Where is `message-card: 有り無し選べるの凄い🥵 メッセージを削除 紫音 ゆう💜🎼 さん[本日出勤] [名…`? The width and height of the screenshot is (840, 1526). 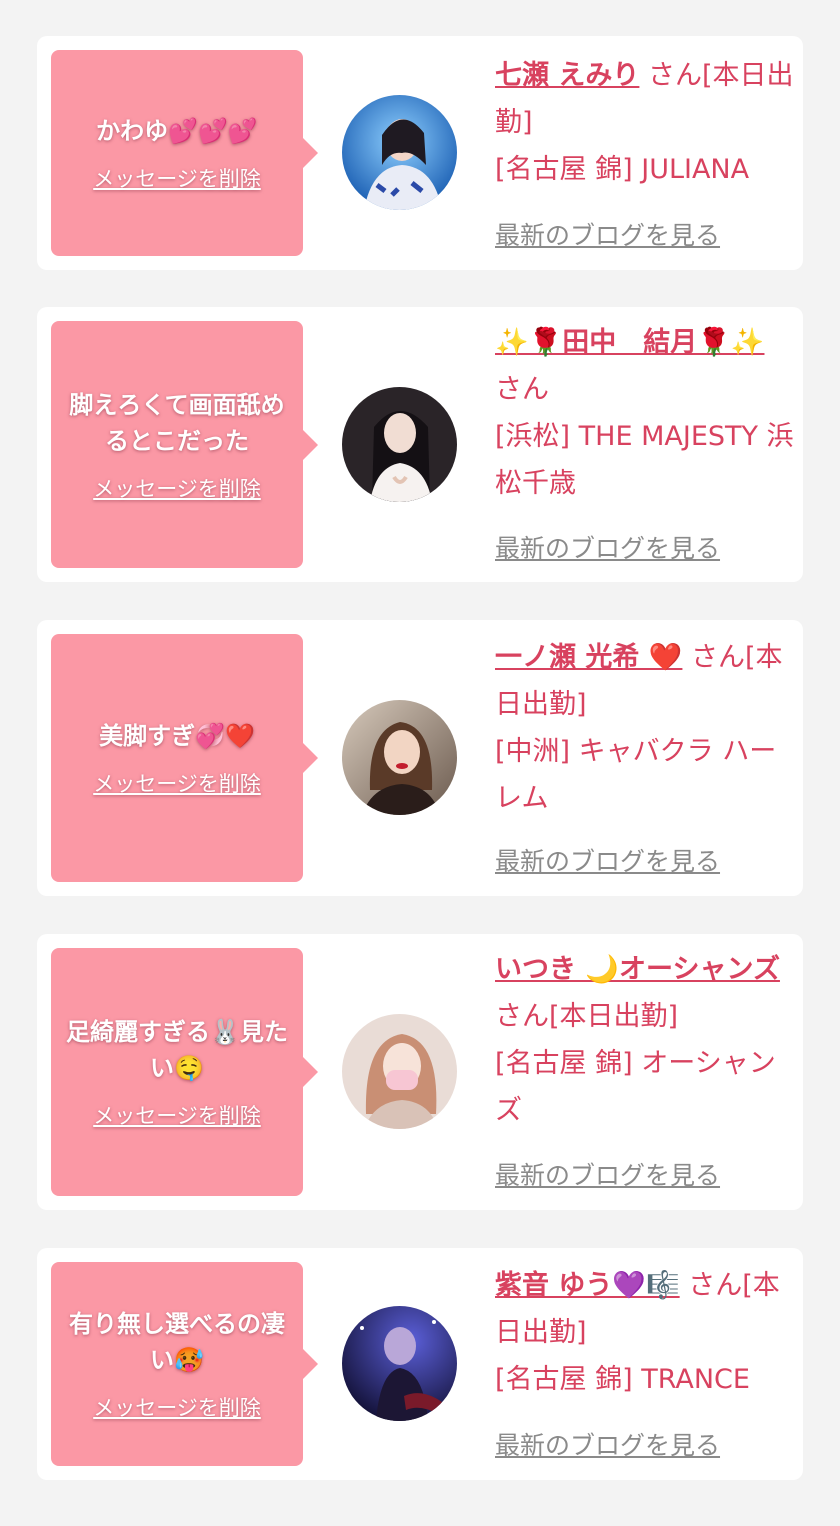 message-card: 有り無し選べるの凄い🥵 メッセージを削除 紫音 ゆう💜🎼 さん[本日出勤] [名… is located at coordinates (420, 1364).